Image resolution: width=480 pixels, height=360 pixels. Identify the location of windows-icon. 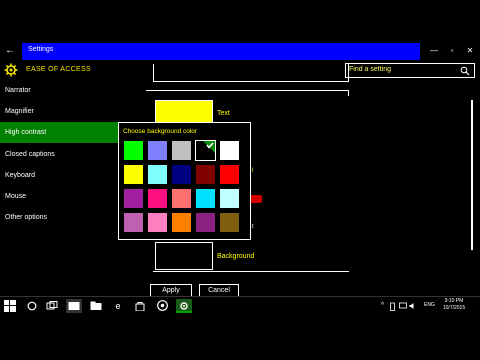
(10, 306).